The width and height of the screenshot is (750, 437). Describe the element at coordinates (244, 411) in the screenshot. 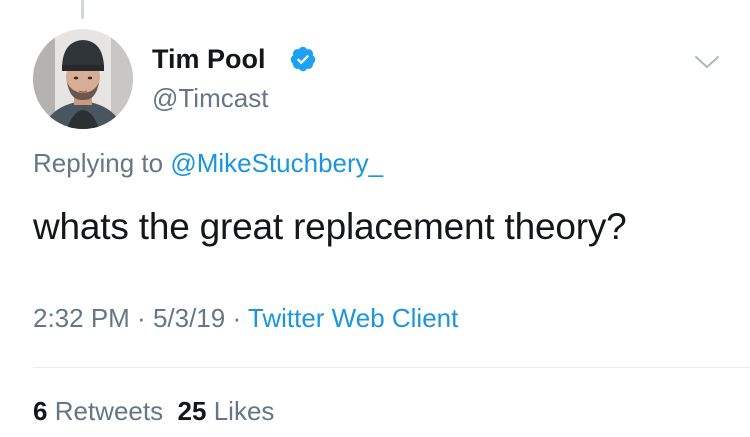

I see `likes-label: Likes` at that location.